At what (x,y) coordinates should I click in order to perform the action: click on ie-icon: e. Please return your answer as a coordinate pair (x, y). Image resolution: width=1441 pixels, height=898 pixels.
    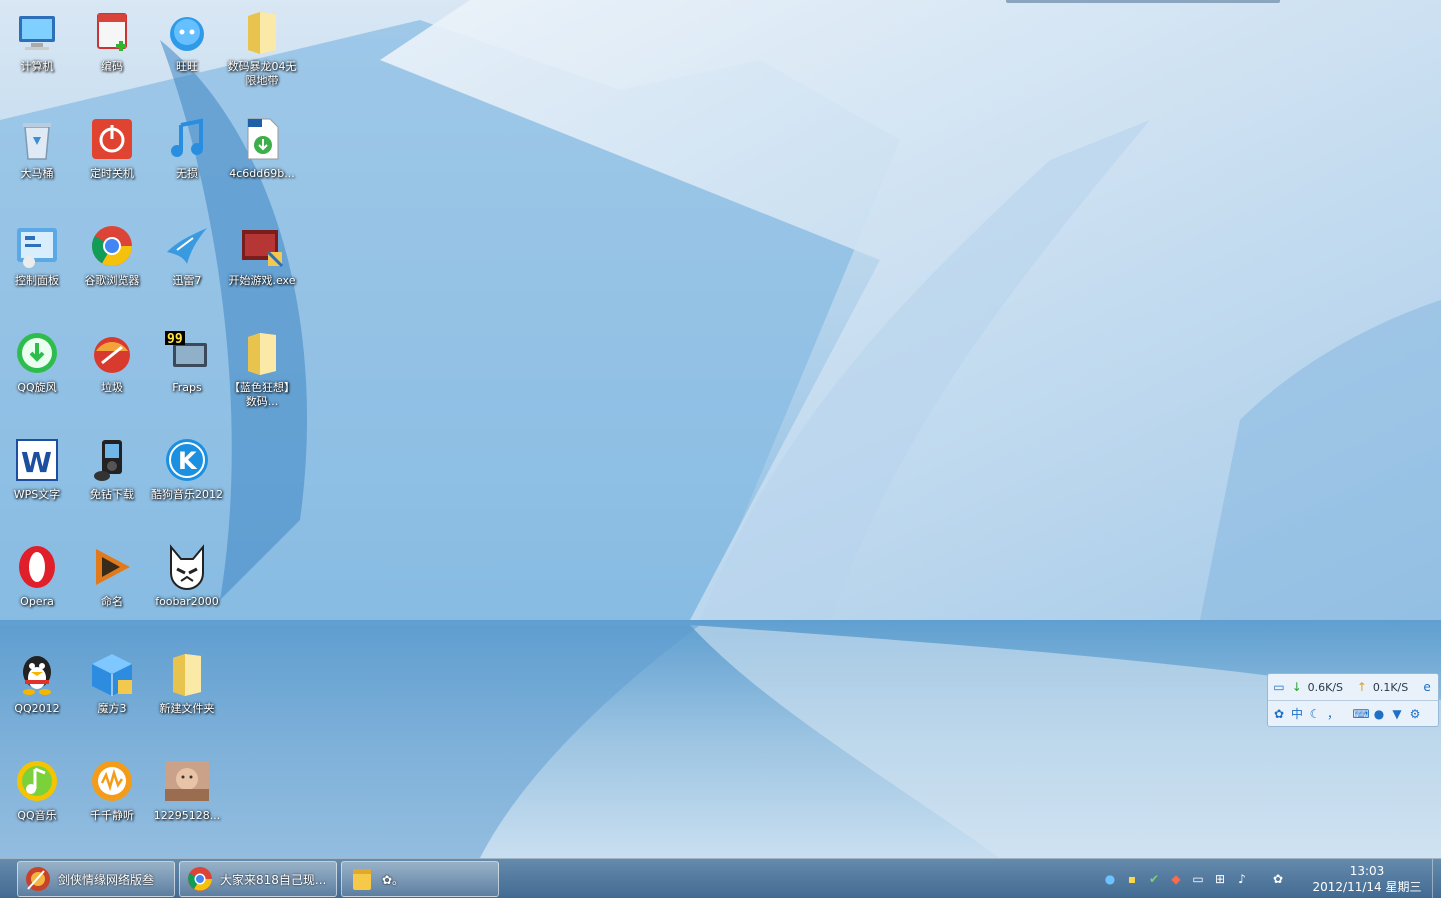
    Looking at the image, I should click on (1427, 687).